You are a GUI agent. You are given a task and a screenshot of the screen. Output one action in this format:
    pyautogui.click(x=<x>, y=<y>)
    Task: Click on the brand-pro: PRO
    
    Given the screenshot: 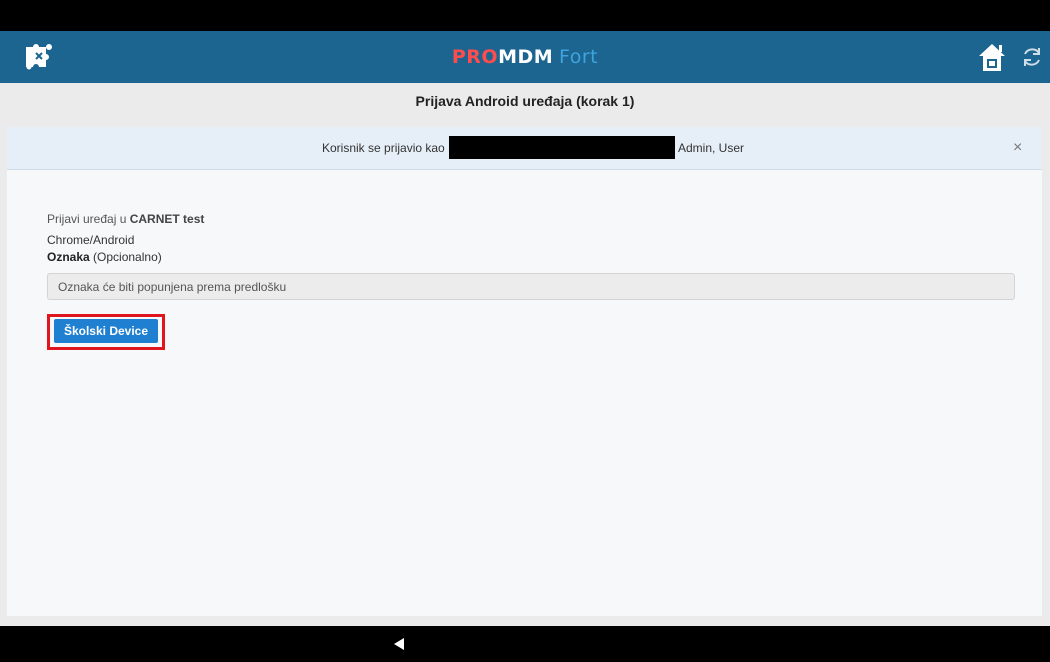 What is the action you would take?
    pyautogui.click(x=475, y=57)
    